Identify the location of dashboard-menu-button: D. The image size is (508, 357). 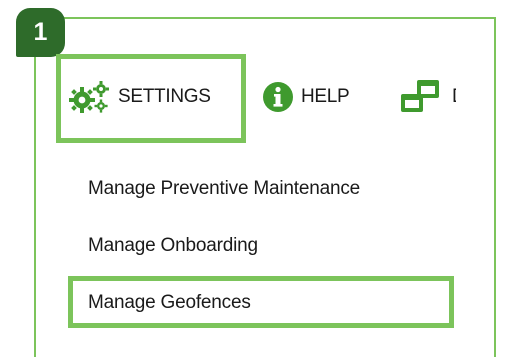
(427, 97).